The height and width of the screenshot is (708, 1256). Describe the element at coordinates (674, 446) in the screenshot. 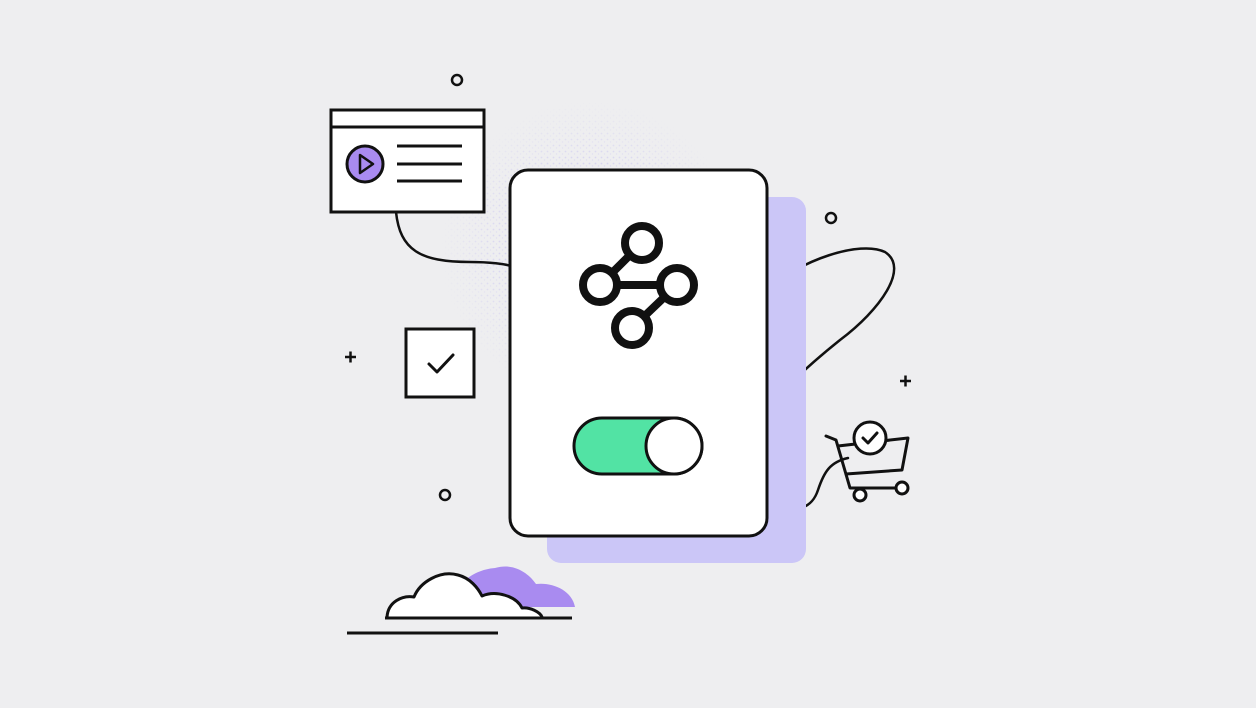

I see `toggle-knob` at that location.